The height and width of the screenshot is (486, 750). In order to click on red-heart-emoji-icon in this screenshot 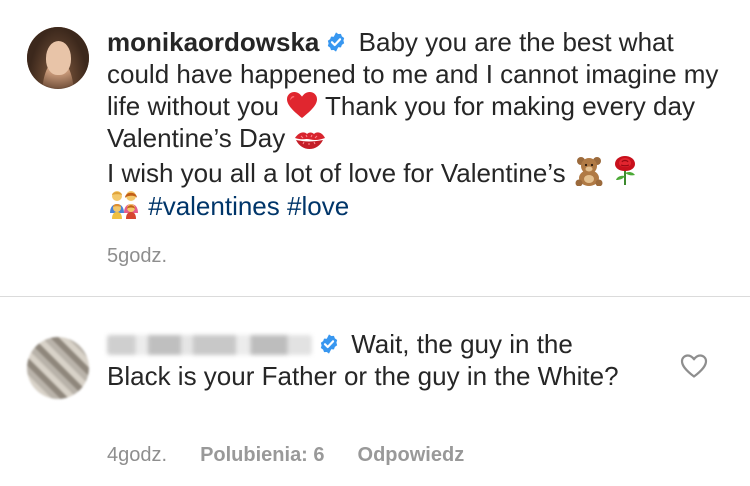, I will do `click(302, 105)`.